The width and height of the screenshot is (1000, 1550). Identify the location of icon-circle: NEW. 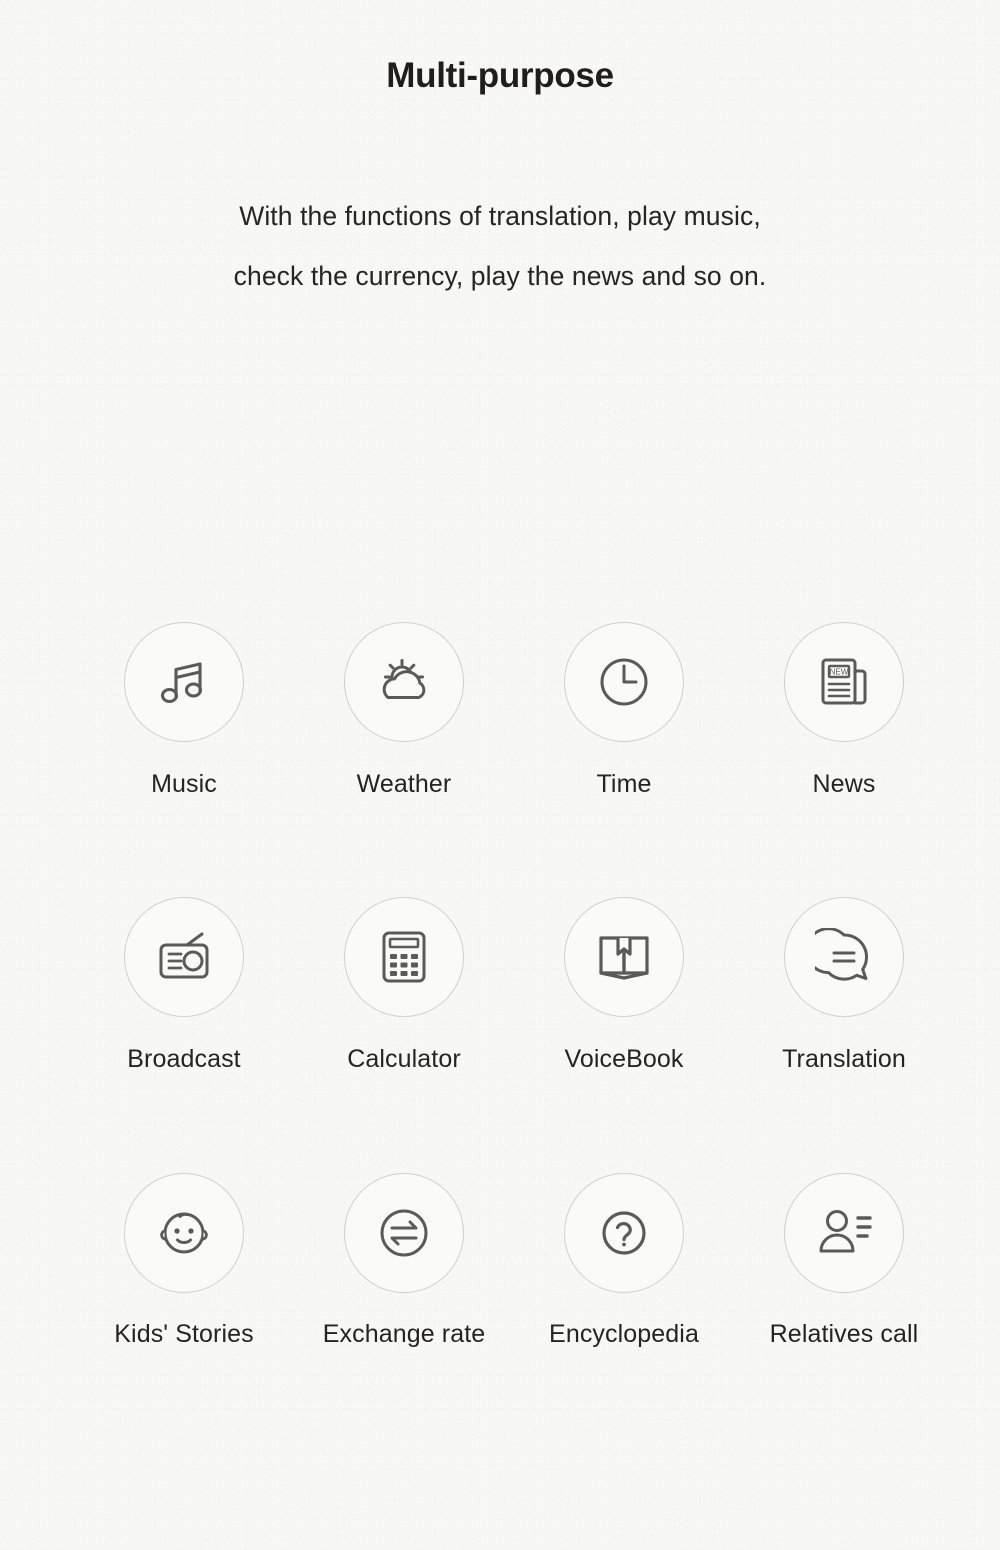
(844, 682).